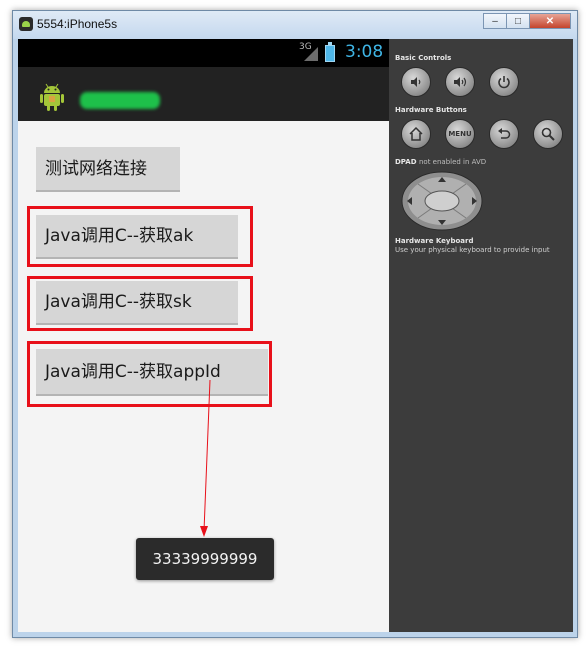  Describe the element at coordinates (452, 162) in the screenshot. I see `dpad-note: not enabled in AVD` at that location.